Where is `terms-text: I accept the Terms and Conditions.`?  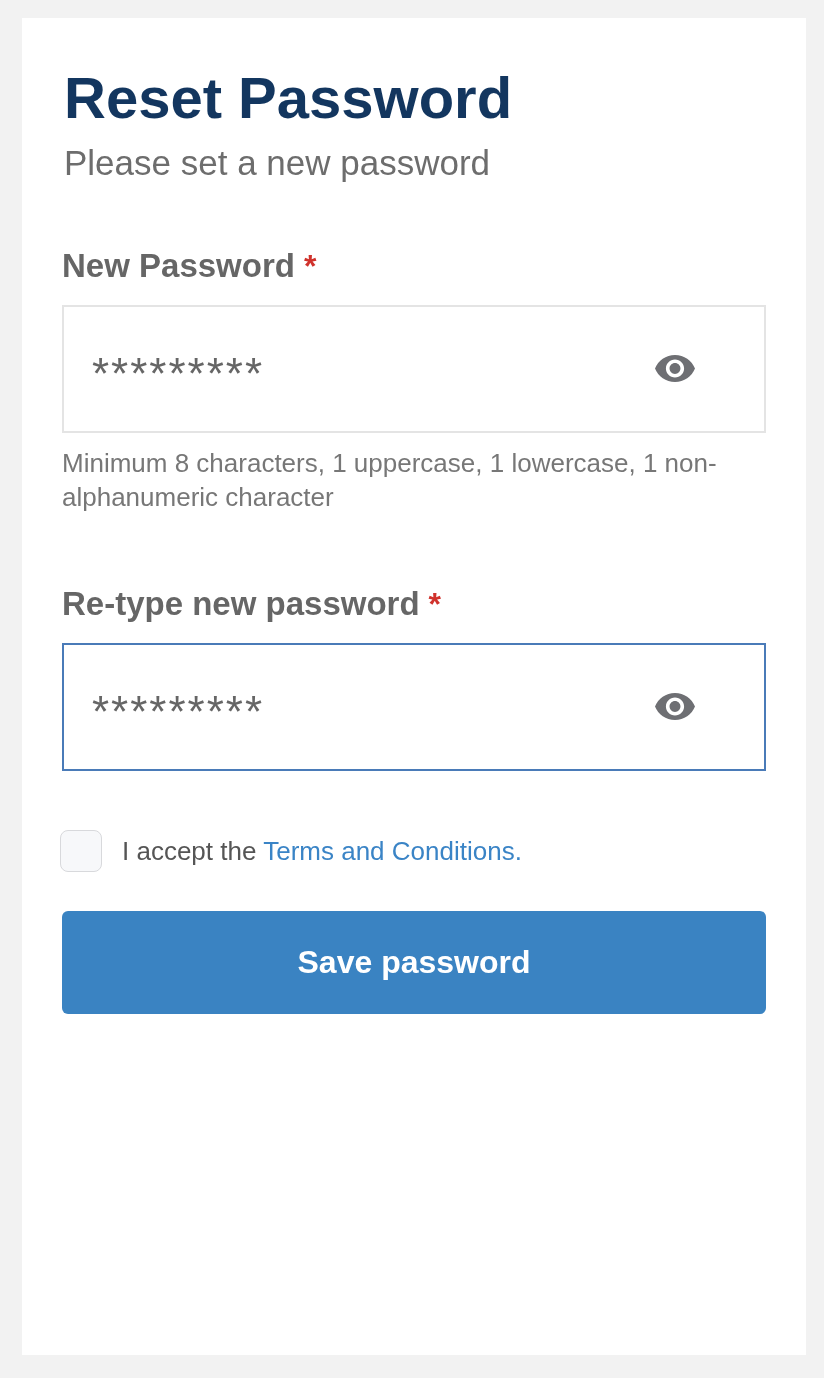
terms-text: I accept the Terms and Conditions. is located at coordinates (322, 851).